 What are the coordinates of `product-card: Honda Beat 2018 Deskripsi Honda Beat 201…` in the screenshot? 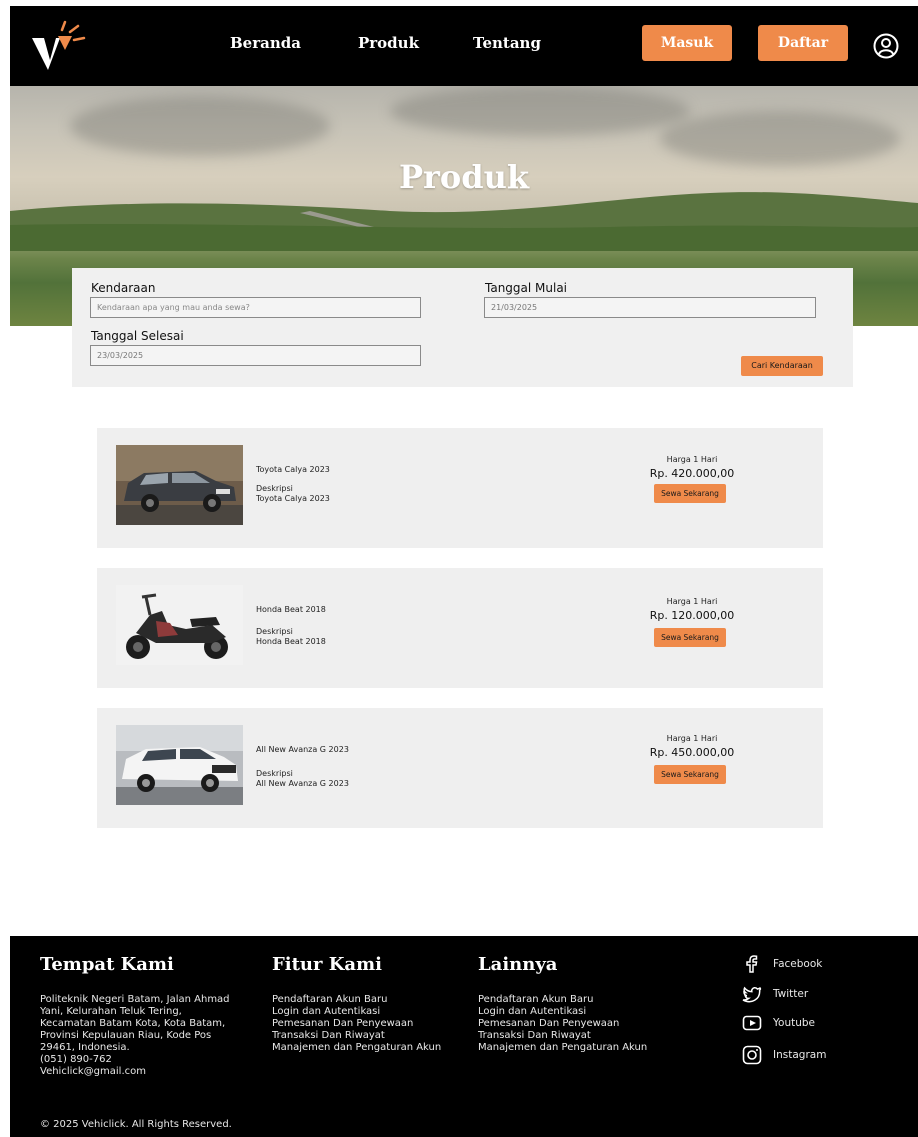 It's located at (460, 628).